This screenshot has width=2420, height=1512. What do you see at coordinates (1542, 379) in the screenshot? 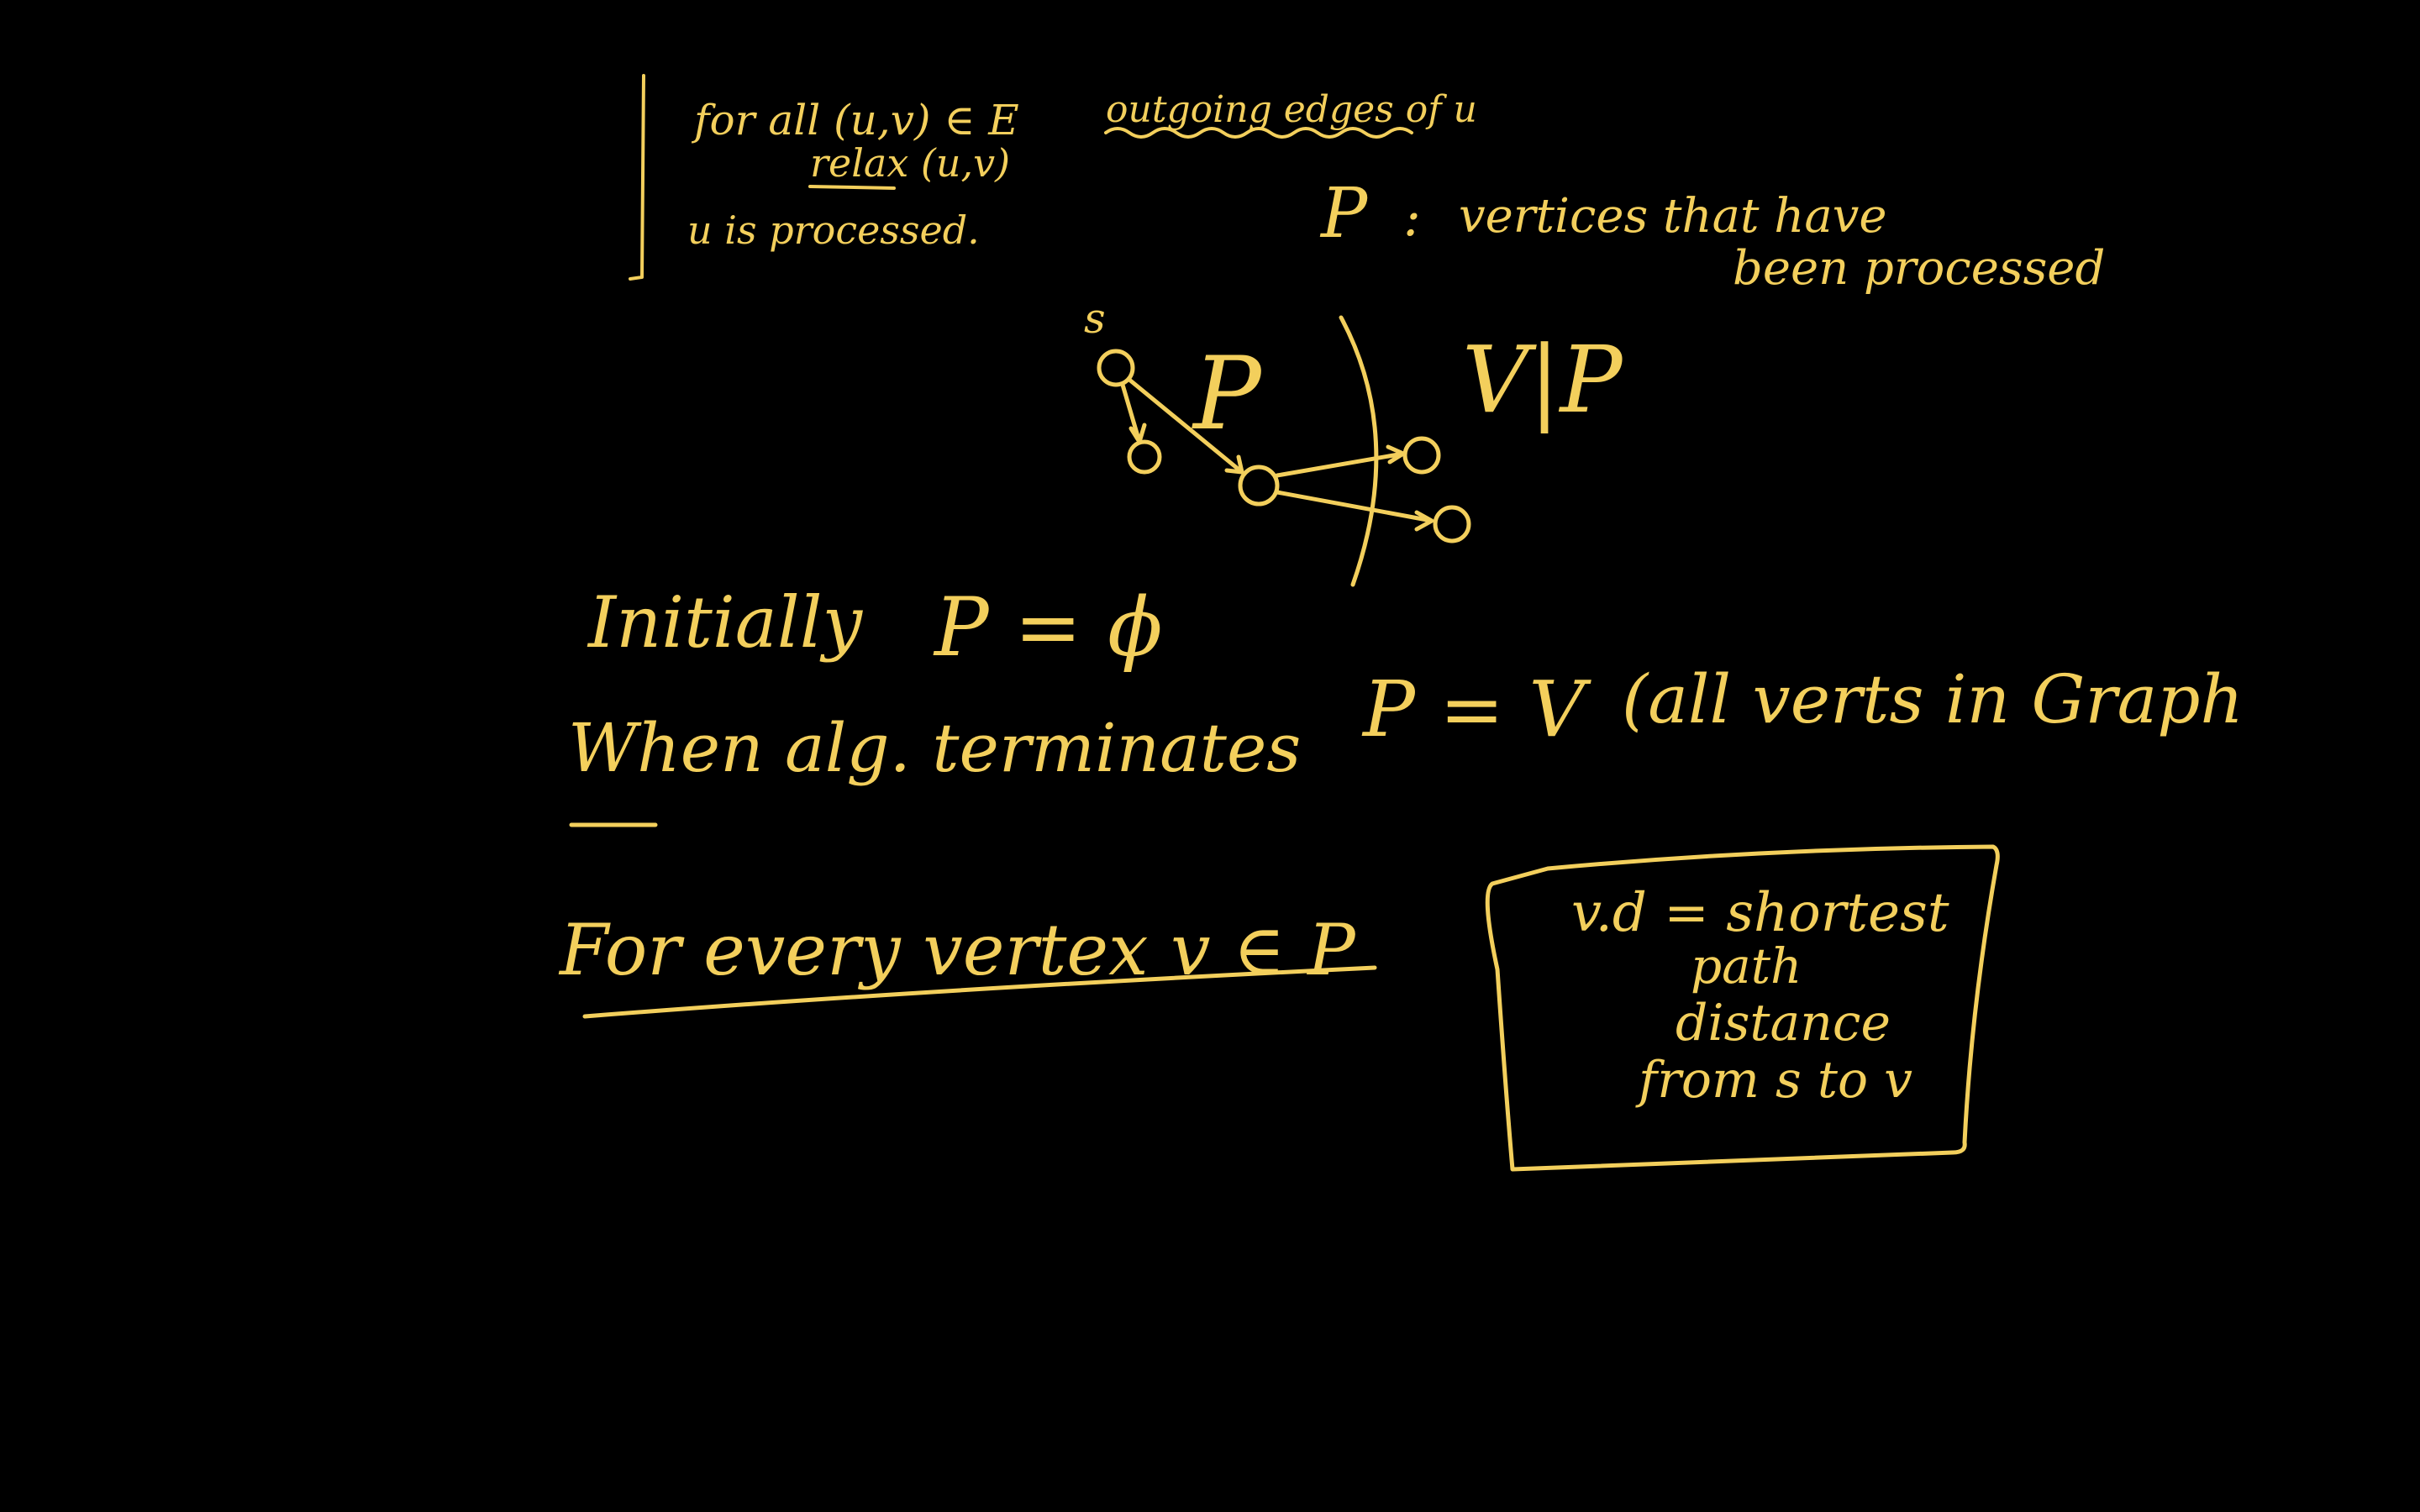
I see `right-set-label: V|P` at bounding box center [1542, 379].